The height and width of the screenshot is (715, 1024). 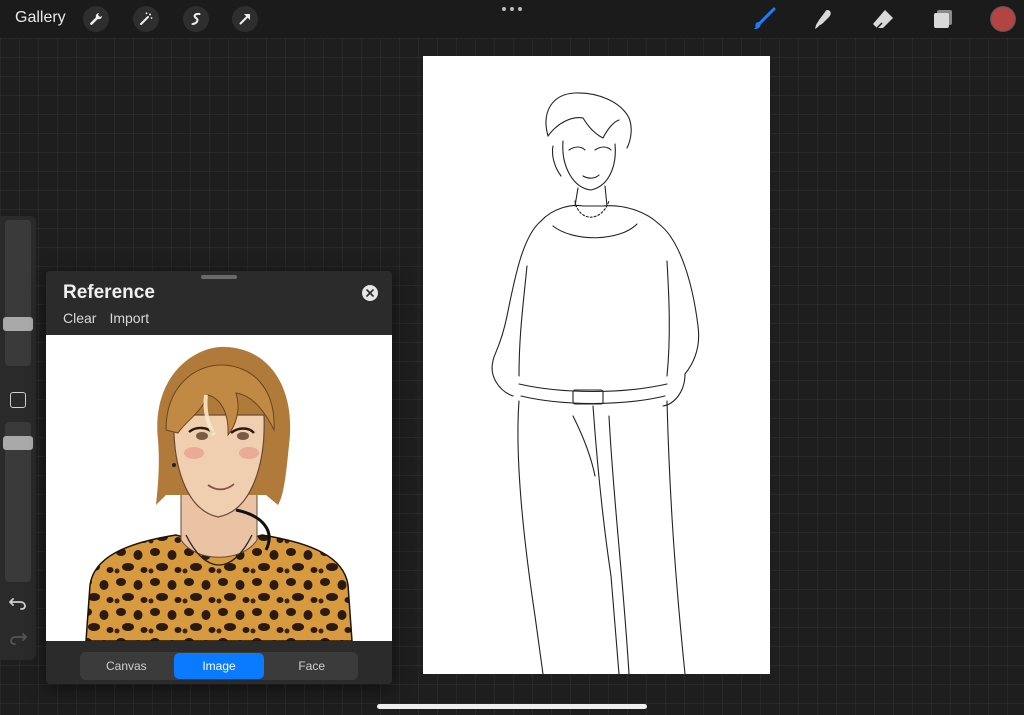 I want to click on redo-icon, so click(x=18, y=638).